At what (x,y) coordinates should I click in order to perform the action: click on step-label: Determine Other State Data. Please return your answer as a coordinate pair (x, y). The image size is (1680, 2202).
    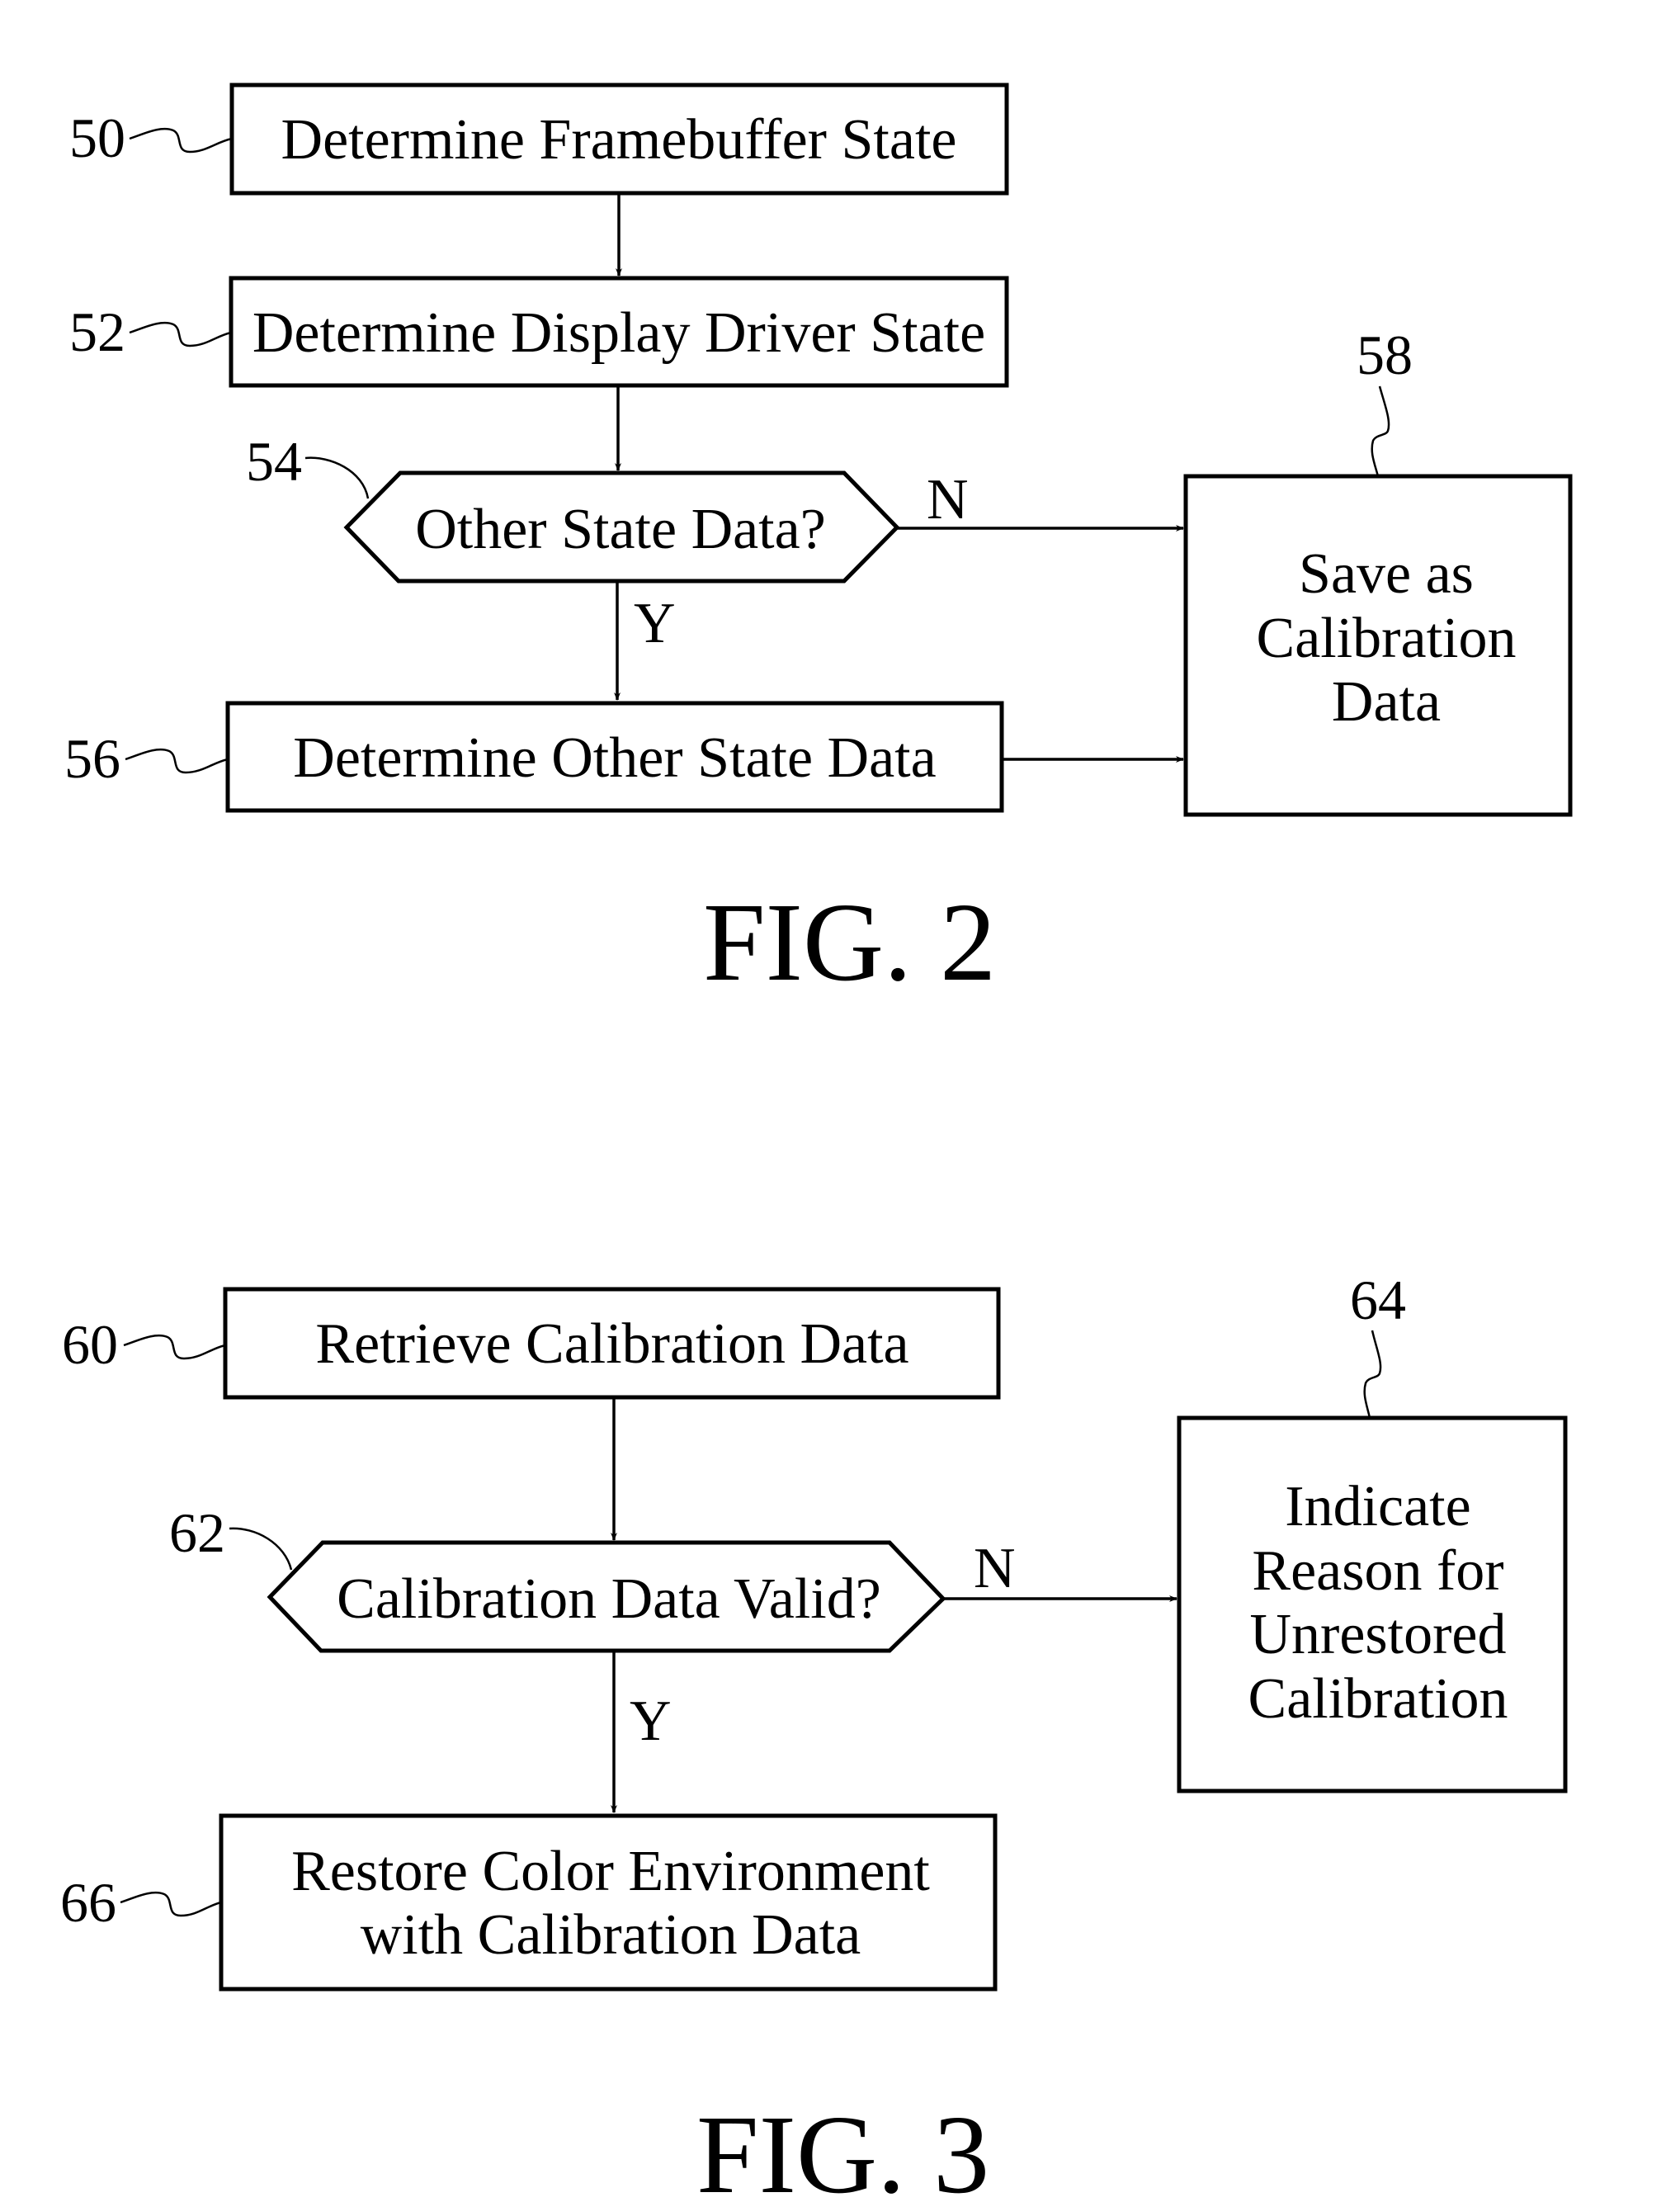
    Looking at the image, I should click on (614, 758).